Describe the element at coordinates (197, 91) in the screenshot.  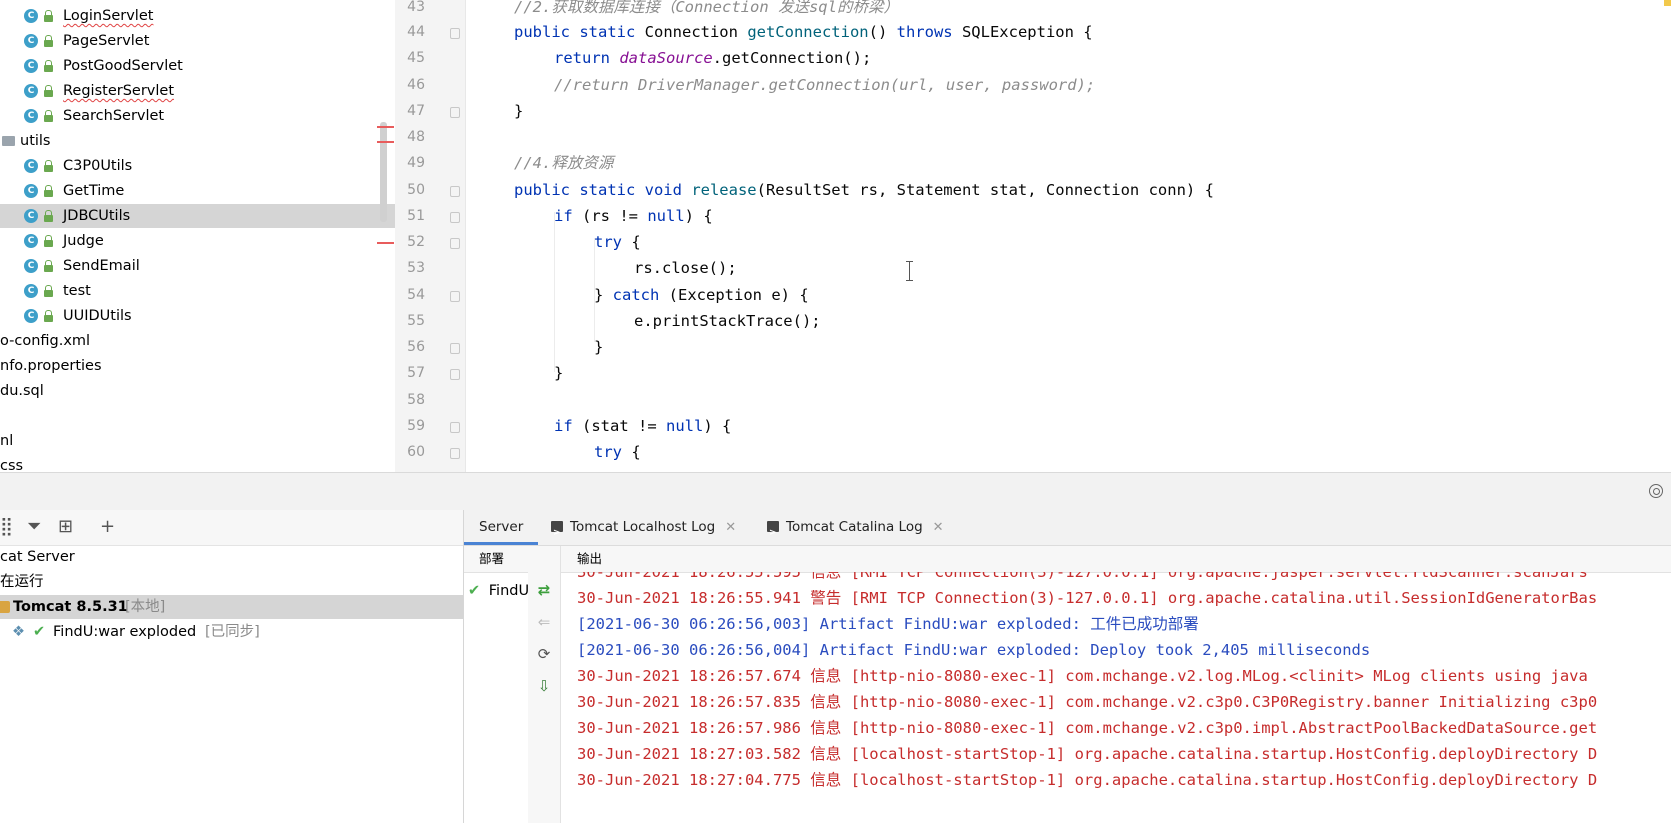
I see `tree-item-registerservlet: C RegisterServlet` at that location.